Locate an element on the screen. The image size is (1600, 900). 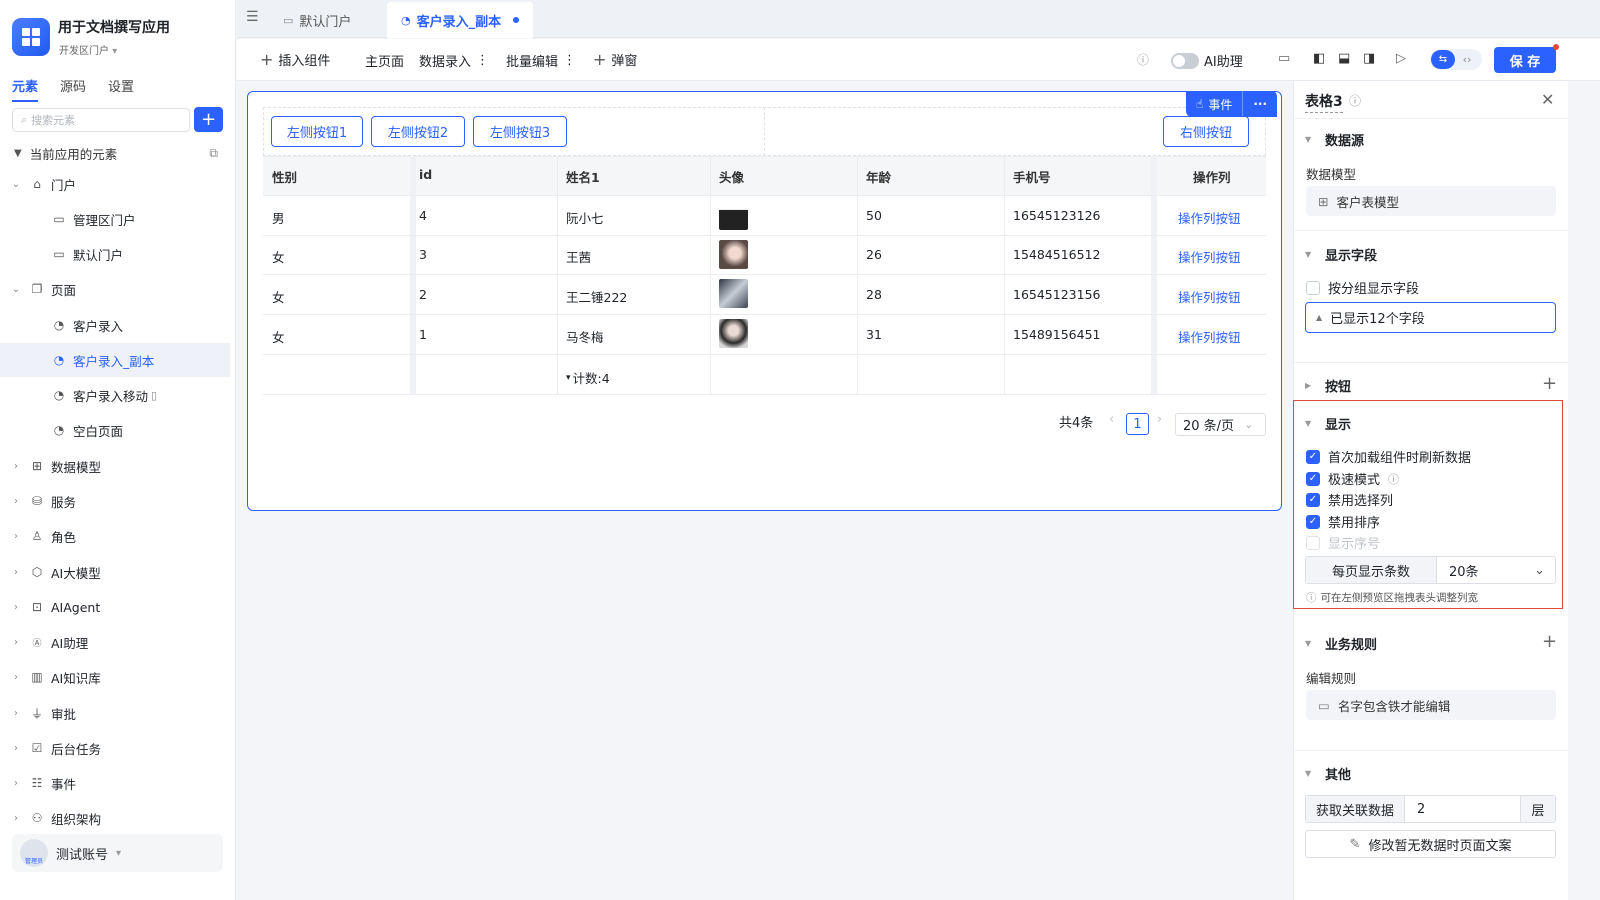
sidebar-item-data-model: › ⊞ 数据模型 is located at coordinates (125, 466).